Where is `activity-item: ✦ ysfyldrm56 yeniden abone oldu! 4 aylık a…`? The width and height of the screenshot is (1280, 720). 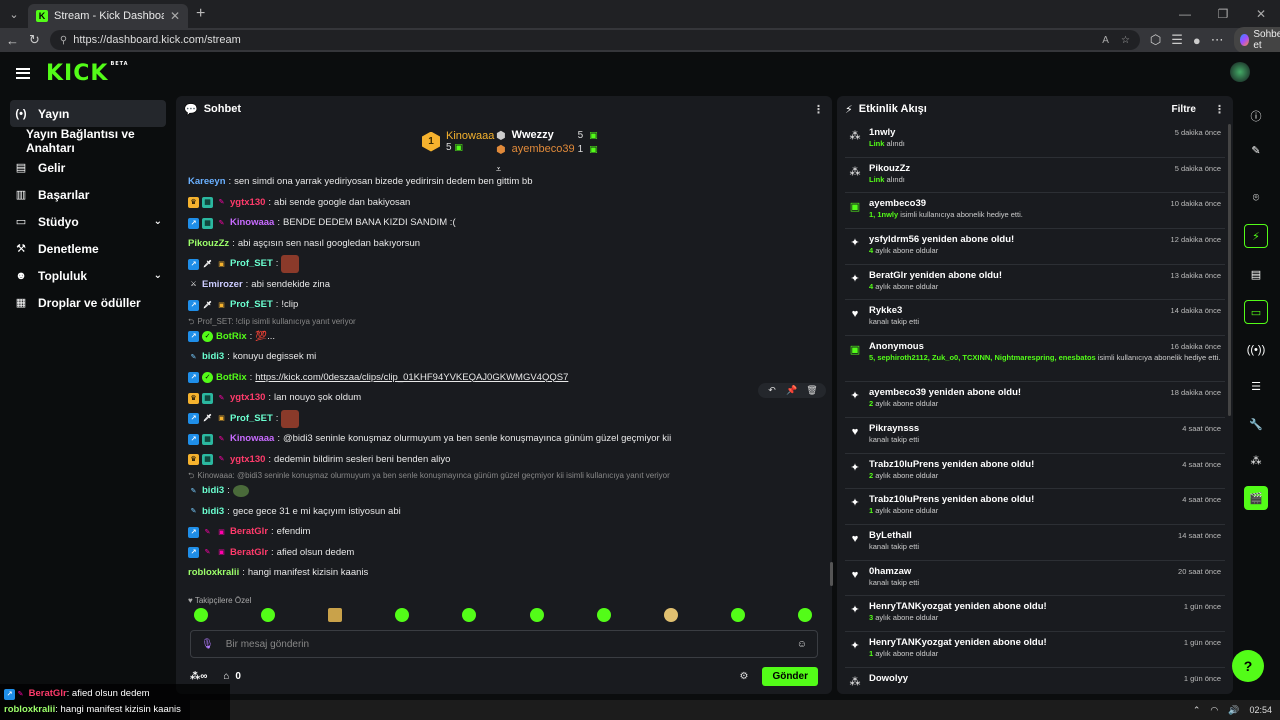 activity-item: ✦ ysfyldrm56 yeniden abone oldu! 4 aylık a… is located at coordinates (1035, 247).